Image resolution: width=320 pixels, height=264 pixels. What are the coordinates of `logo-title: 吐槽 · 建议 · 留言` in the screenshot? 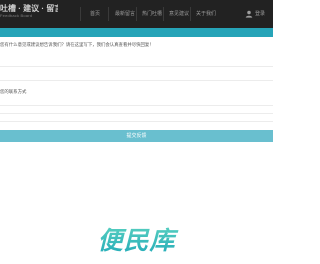 It's located at (29, 8).